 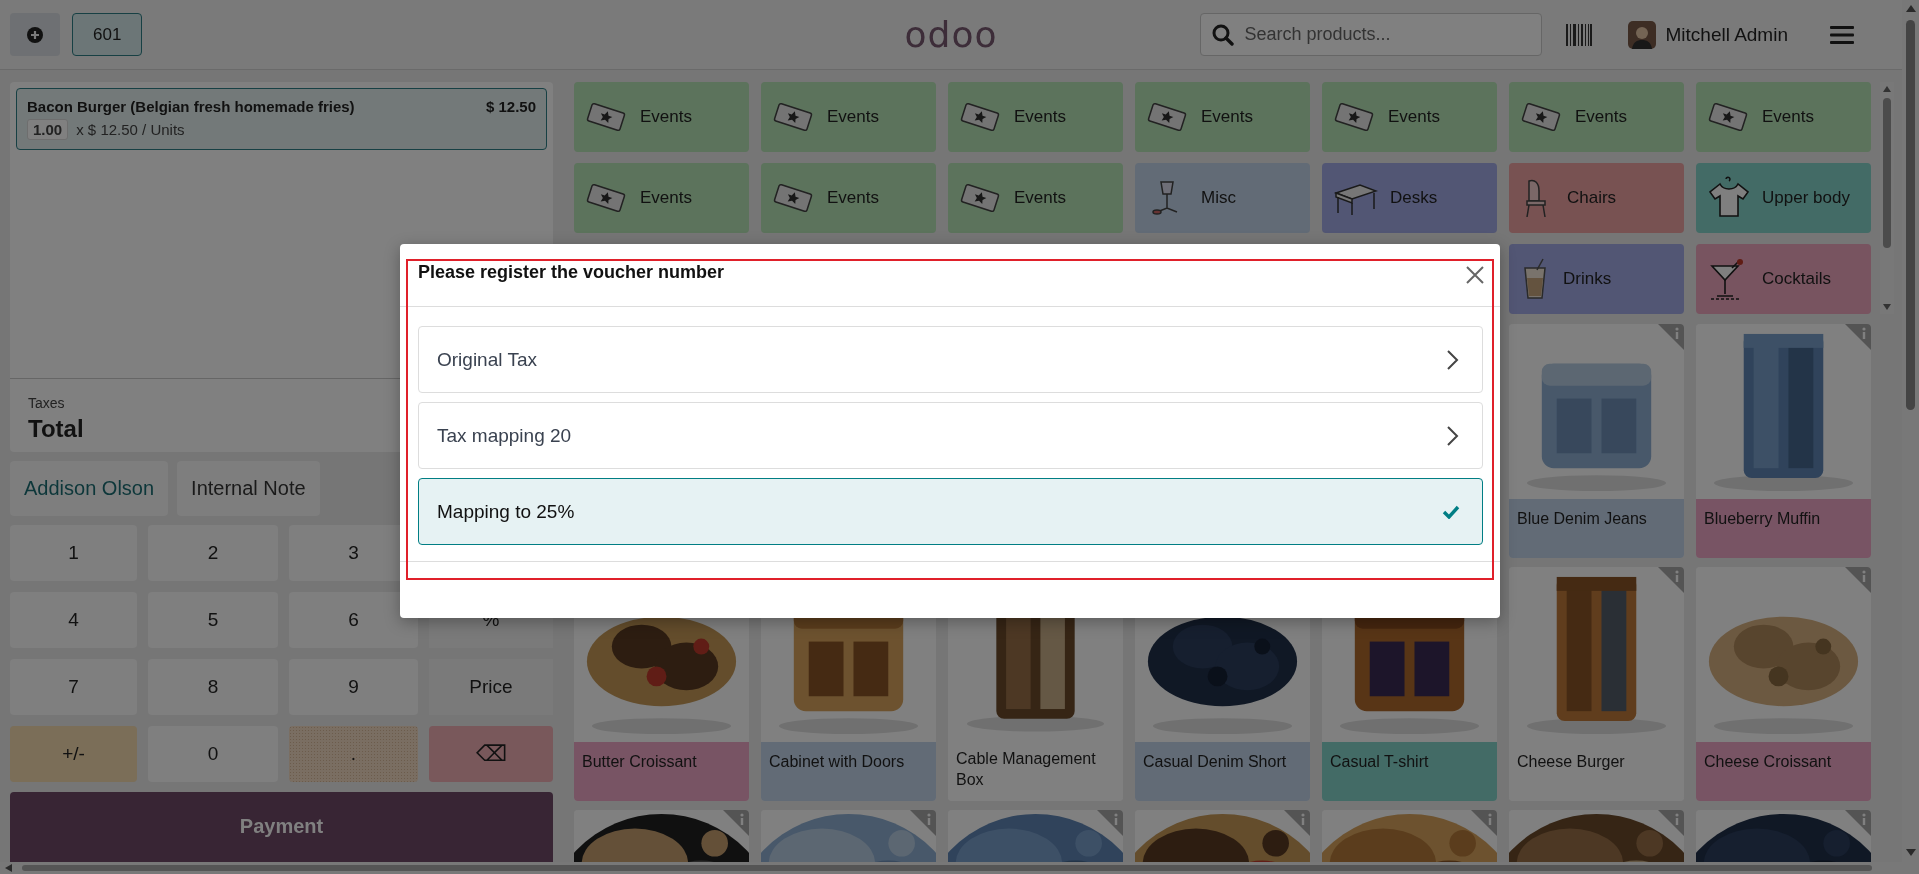 I want to click on decimal-key: ., so click(x=353, y=753).